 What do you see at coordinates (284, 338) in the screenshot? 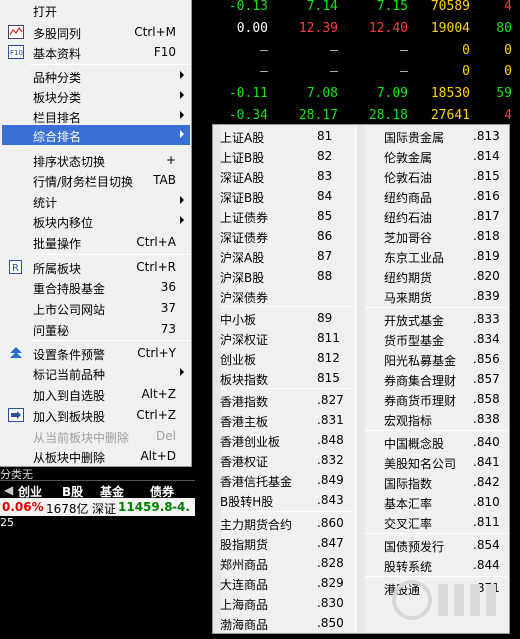
I see `rank-item-warrant: 沪深权证 811` at bounding box center [284, 338].